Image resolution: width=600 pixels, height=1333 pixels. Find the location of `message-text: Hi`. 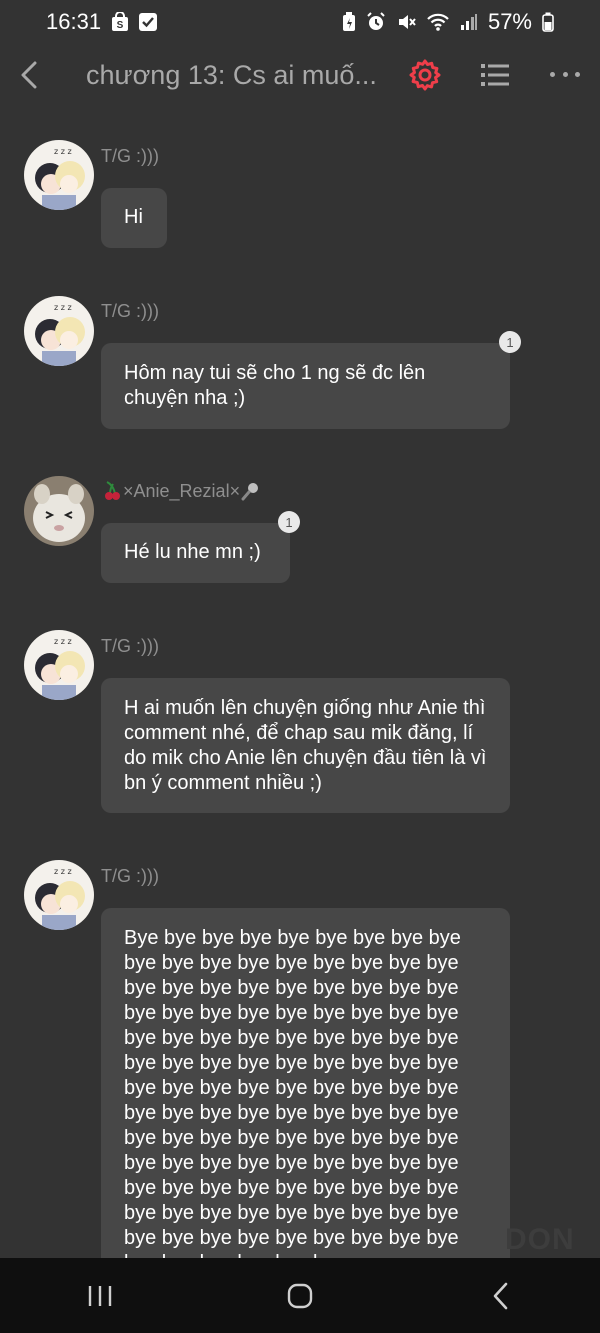

message-text: Hi is located at coordinates (133, 217).